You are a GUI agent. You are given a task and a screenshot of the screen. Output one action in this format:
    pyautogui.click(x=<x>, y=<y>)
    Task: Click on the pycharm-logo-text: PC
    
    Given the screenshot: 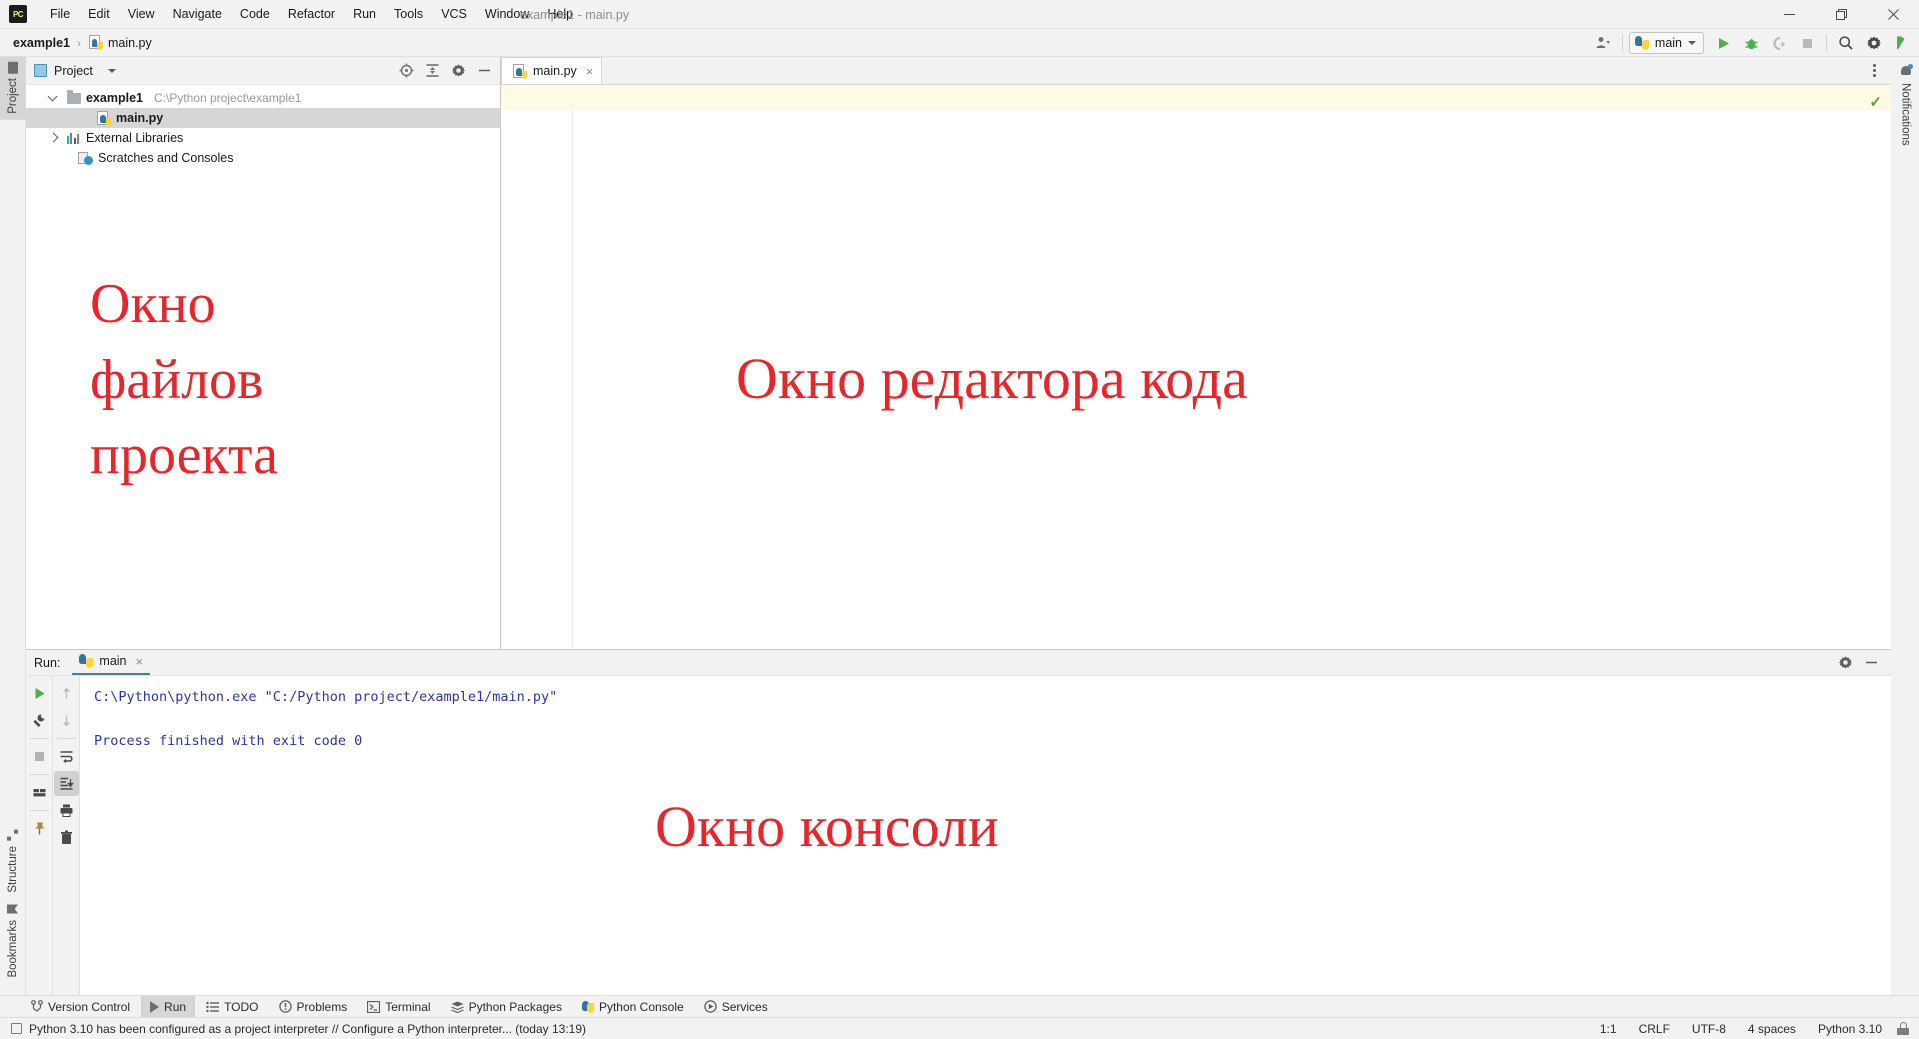 What is the action you would take?
    pyautogui.click(x=18, y=14)
    